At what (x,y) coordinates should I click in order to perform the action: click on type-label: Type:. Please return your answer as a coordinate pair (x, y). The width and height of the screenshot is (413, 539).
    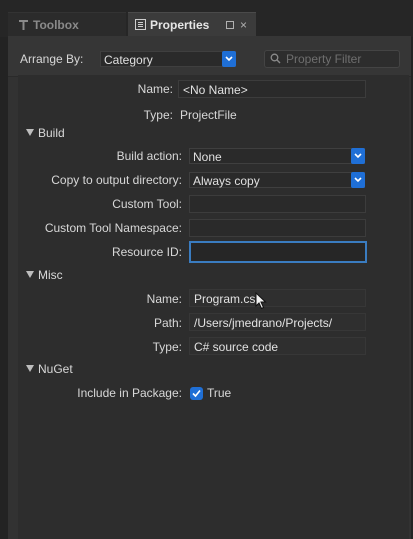
    Looking at the image, I should click on (158, 115).